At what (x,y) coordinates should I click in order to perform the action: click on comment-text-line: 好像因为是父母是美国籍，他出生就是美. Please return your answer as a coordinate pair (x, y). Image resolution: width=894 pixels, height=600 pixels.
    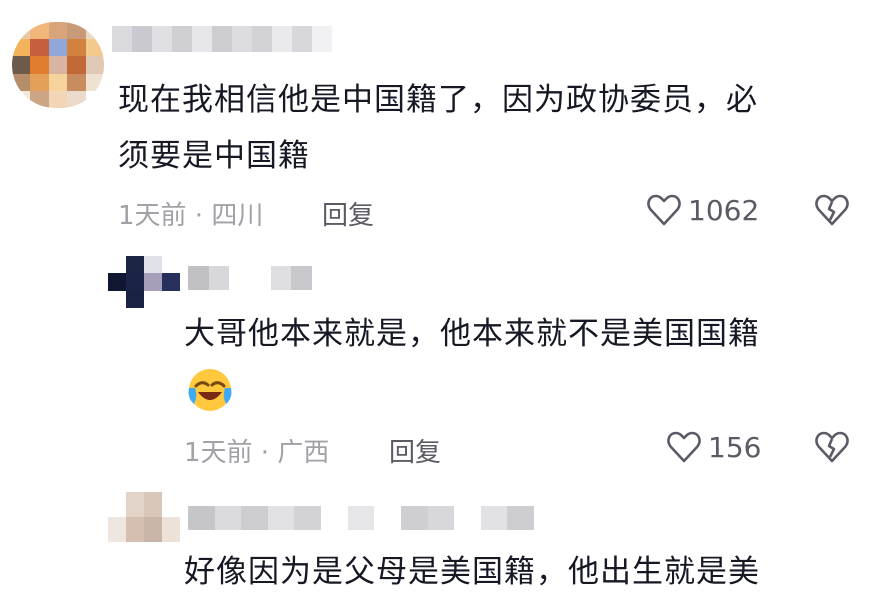
    Looking at the image, I should click on (472, 572).